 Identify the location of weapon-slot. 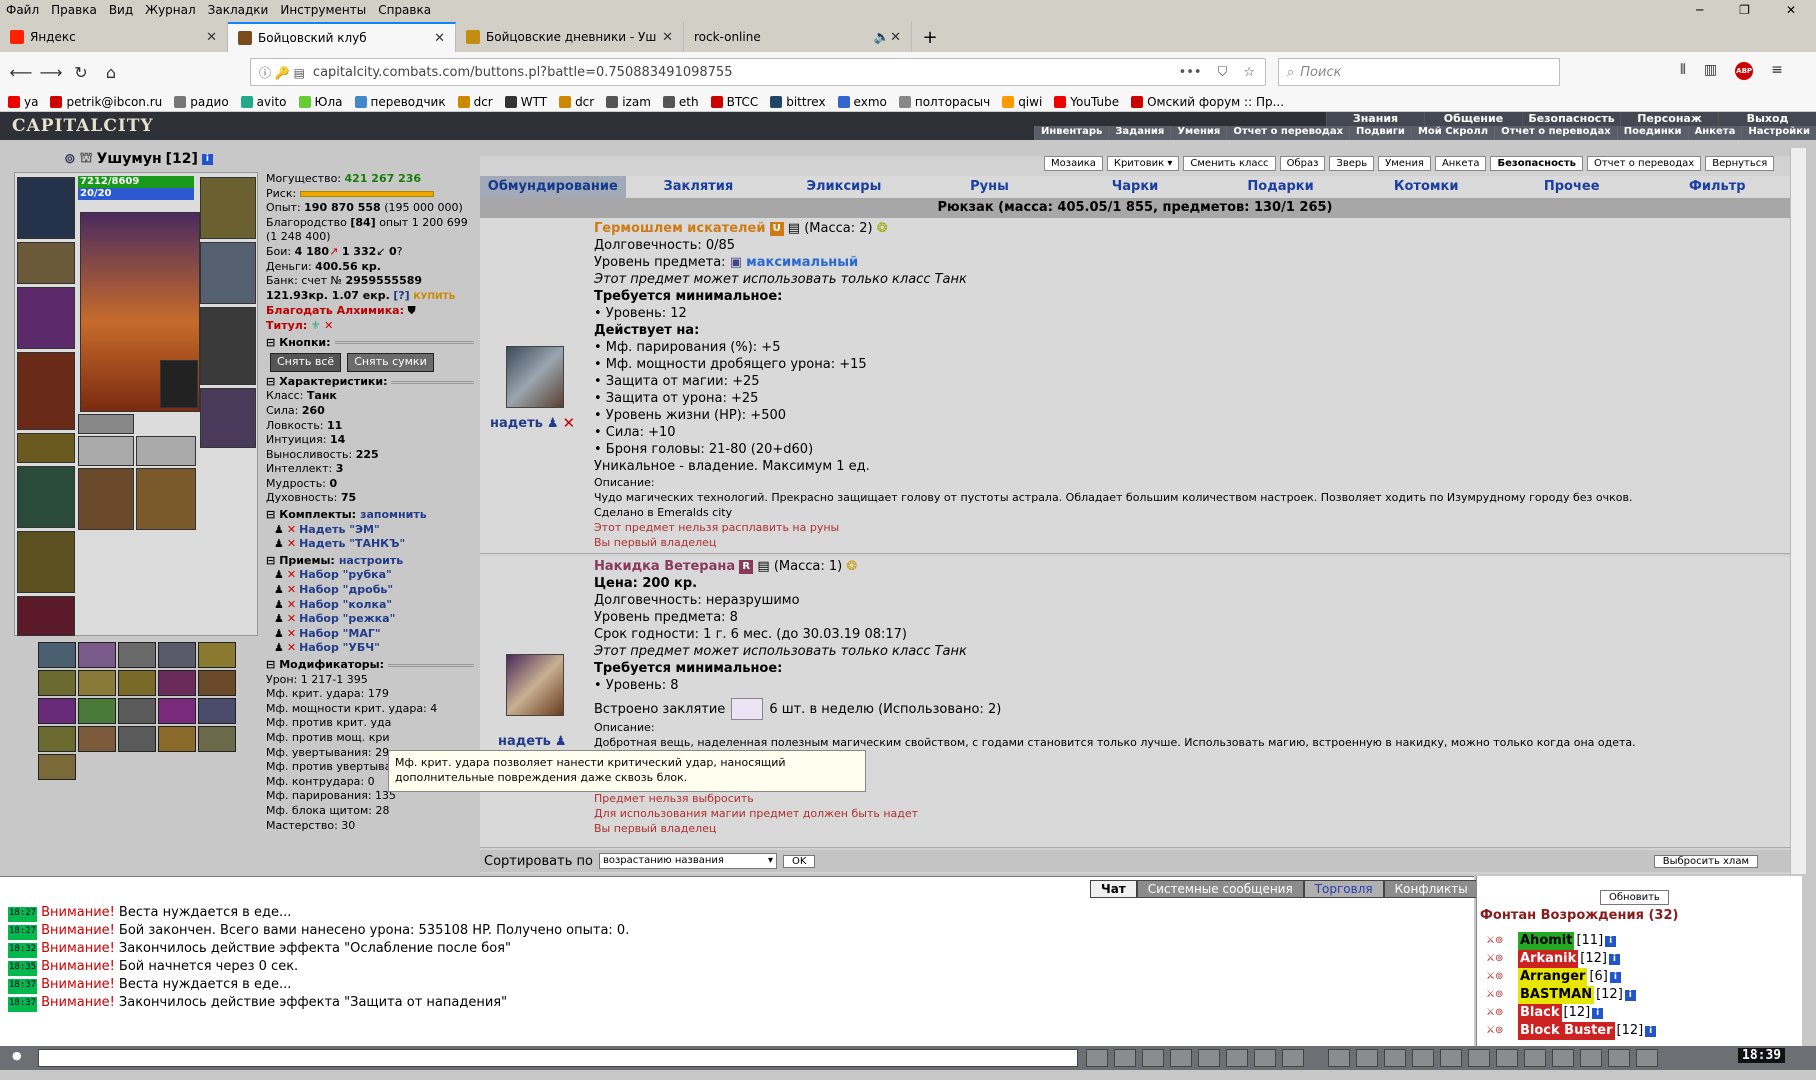
(46, 263).